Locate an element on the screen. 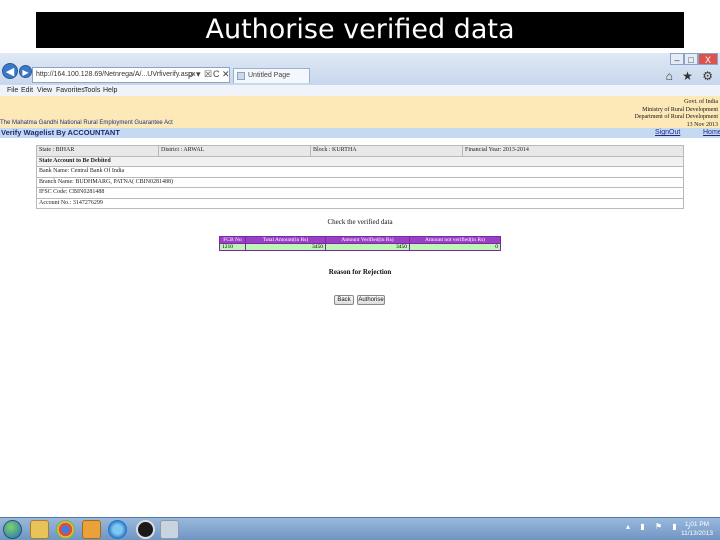 Image resolution: width=720 pixels, height=540 pixels. chrome-icon is located at coordinates (65, 529).